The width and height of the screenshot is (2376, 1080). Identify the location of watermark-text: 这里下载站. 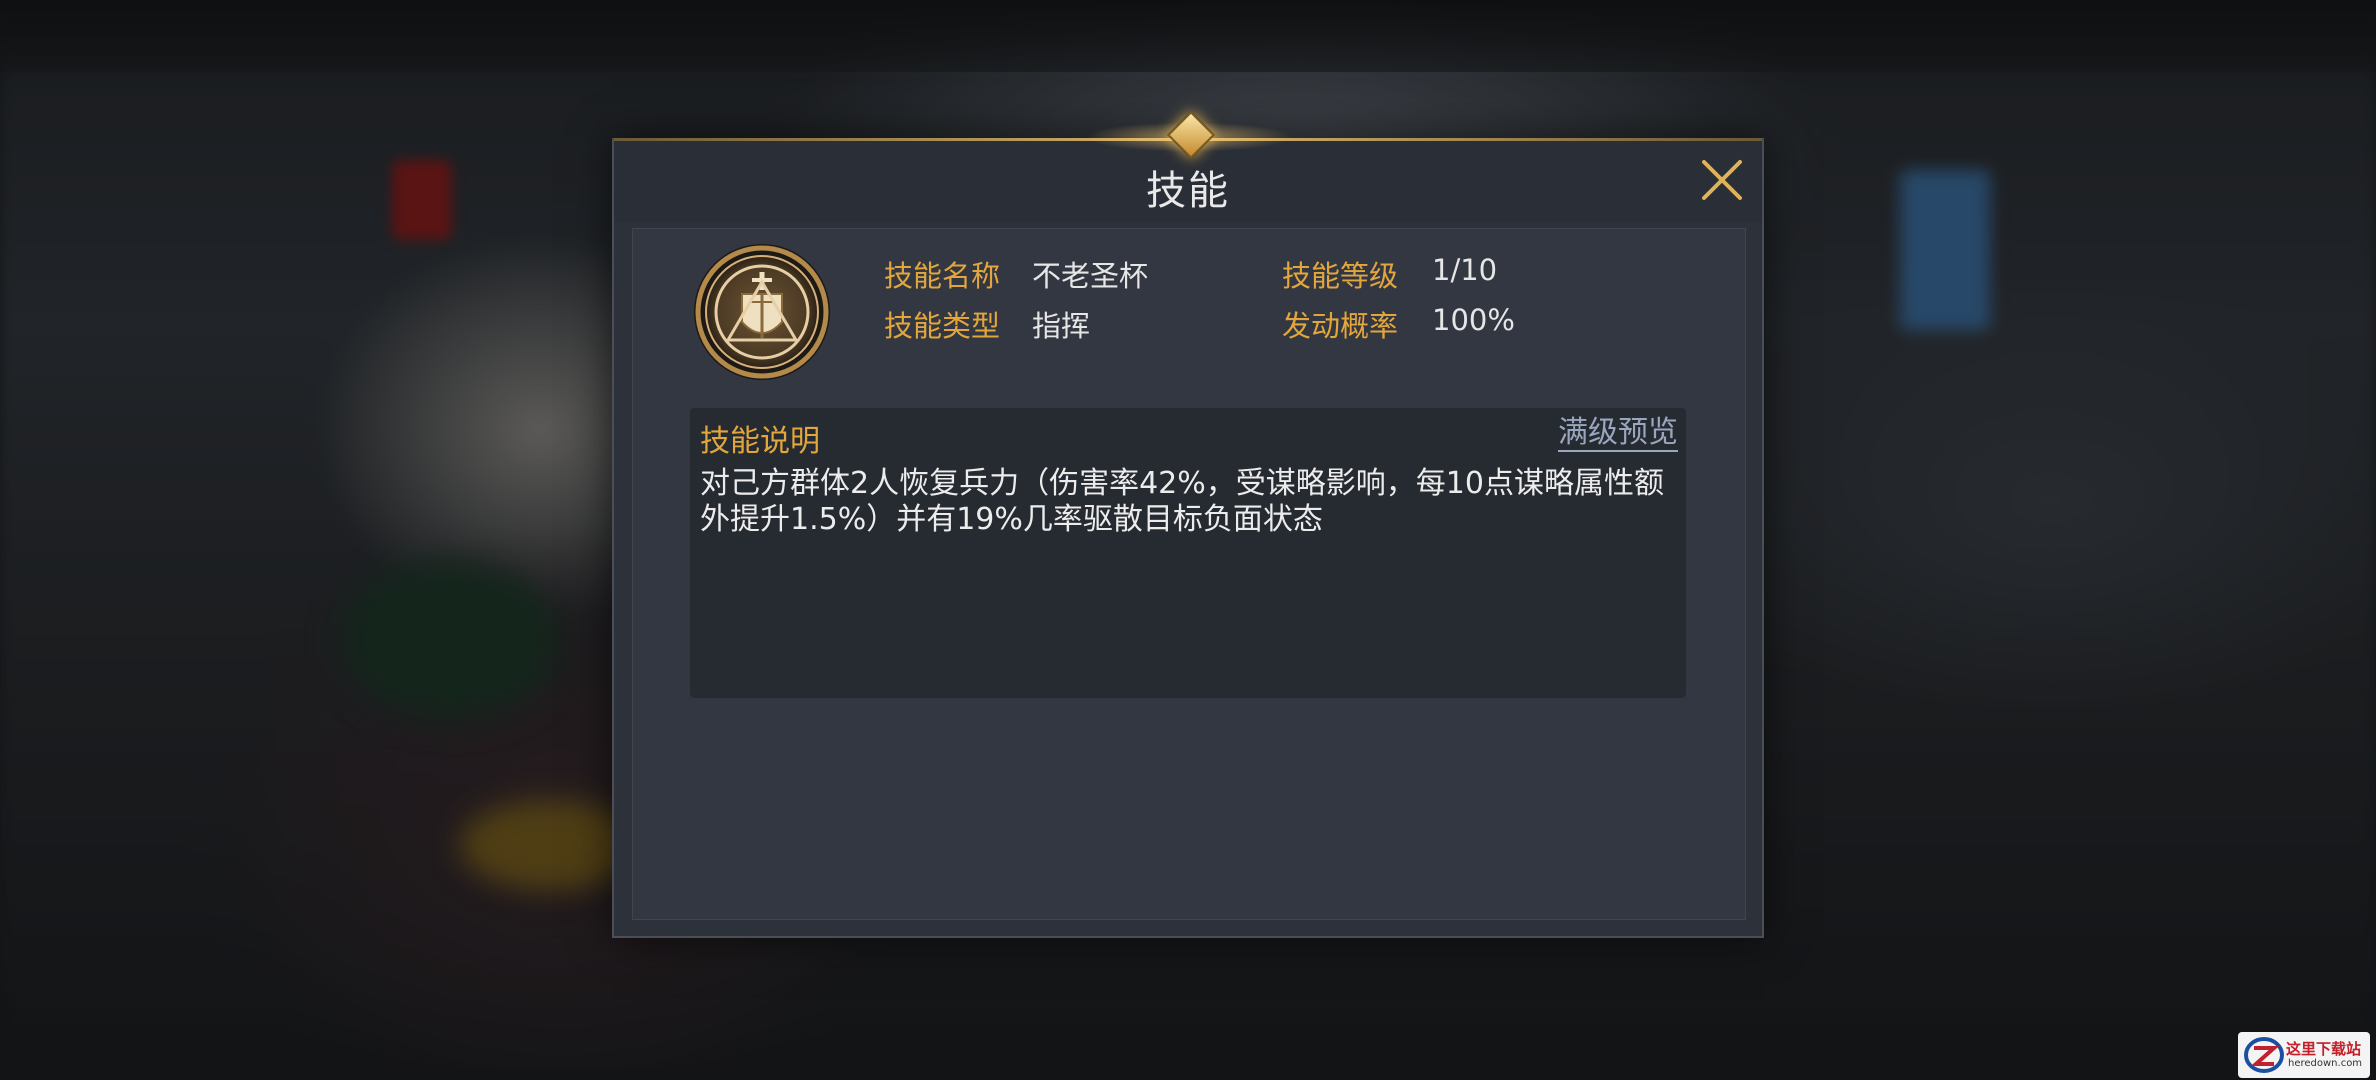
(2324, 1049).